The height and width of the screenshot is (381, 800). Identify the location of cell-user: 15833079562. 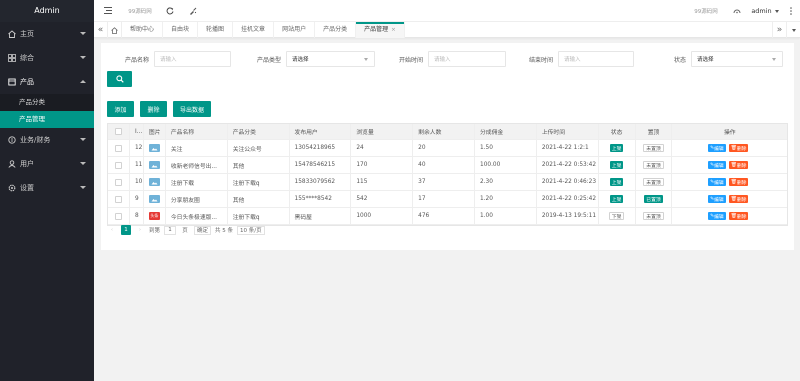
(321, 182).